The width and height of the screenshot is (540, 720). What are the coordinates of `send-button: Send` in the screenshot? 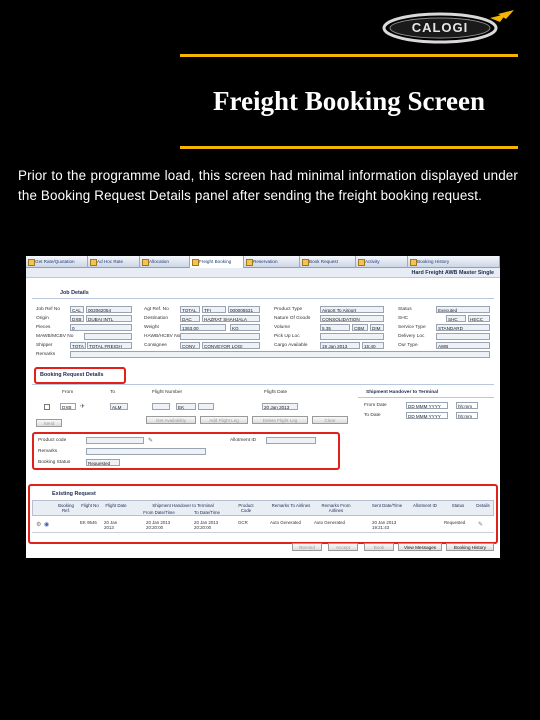 It's located at (49, 423).